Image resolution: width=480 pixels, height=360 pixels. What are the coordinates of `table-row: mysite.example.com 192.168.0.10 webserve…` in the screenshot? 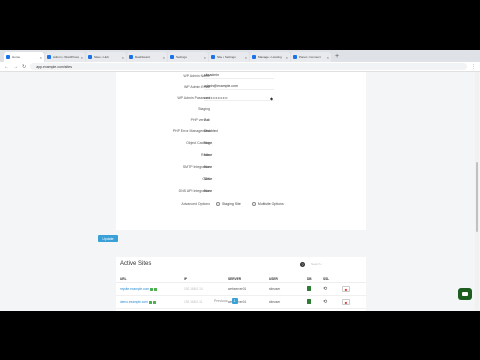 It's located at (241, 290).